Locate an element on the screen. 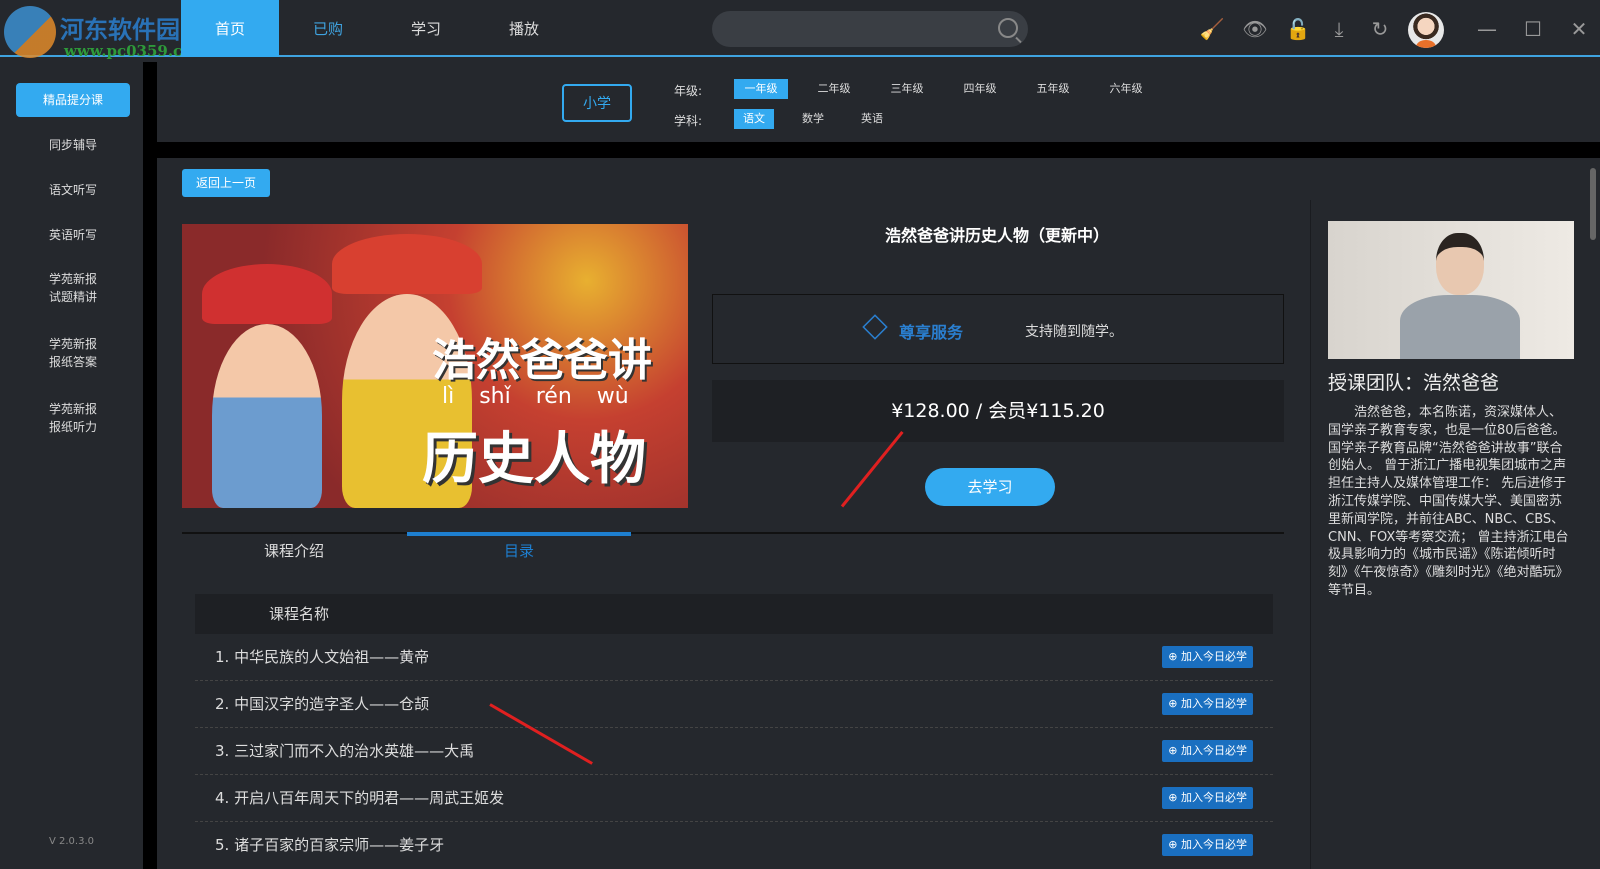 The image size is (1600, 869). watermark-logo: 河东软件园 www.pc0359.cn is located at coordinates (99, 32).